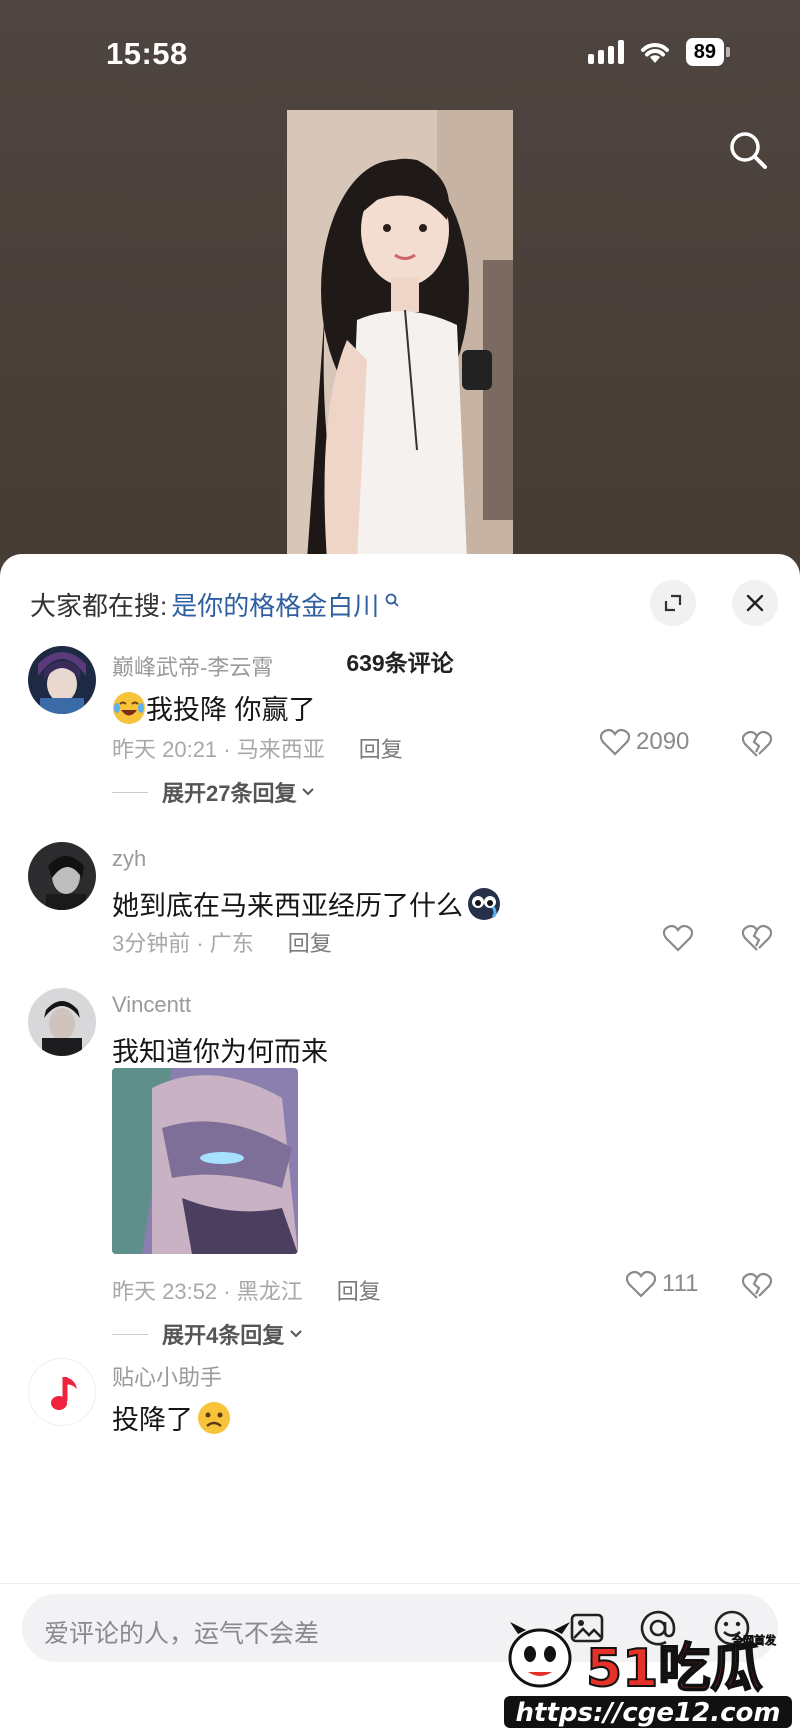 This screenshot has width=800, height=1735. Describe the element at coordinates (748, 150) in the screenshot. I see `search-icon` at that location.